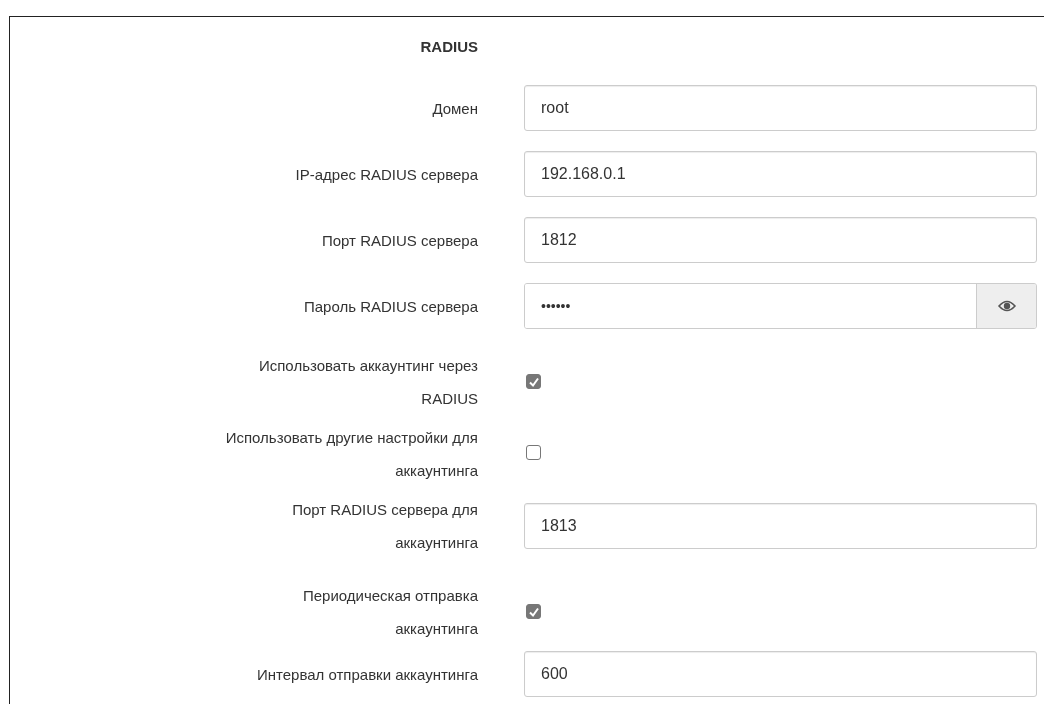 The height and width of the screenshot is (704, 1044). I want to click on eye-icon, so click(1006, 306).